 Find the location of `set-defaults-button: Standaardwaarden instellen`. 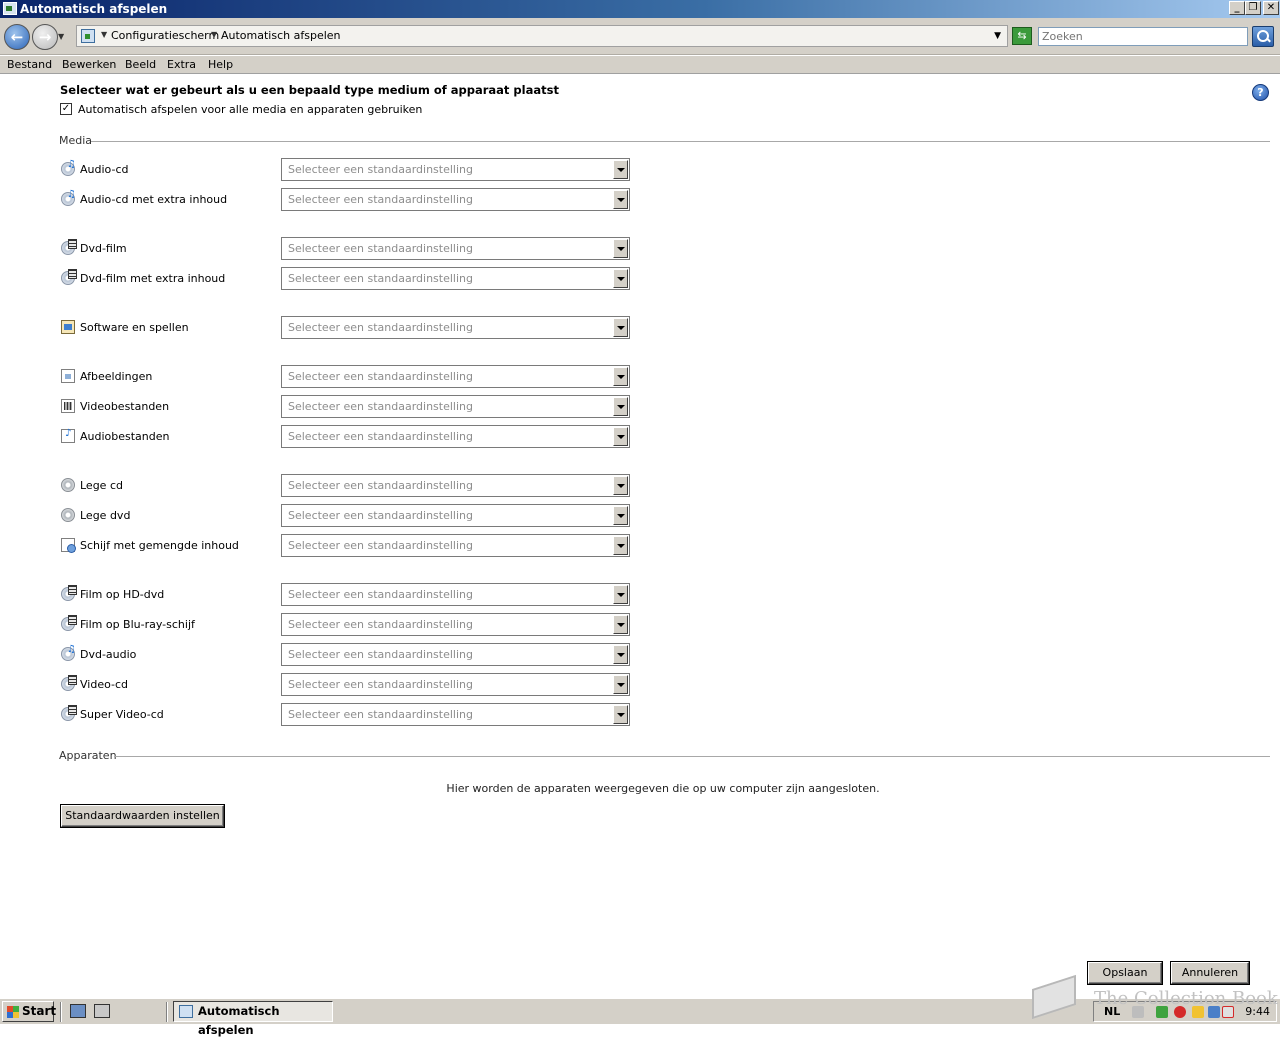

set-defaults-button: Standaardwaarden instellen is located at coordinates (142, 816).